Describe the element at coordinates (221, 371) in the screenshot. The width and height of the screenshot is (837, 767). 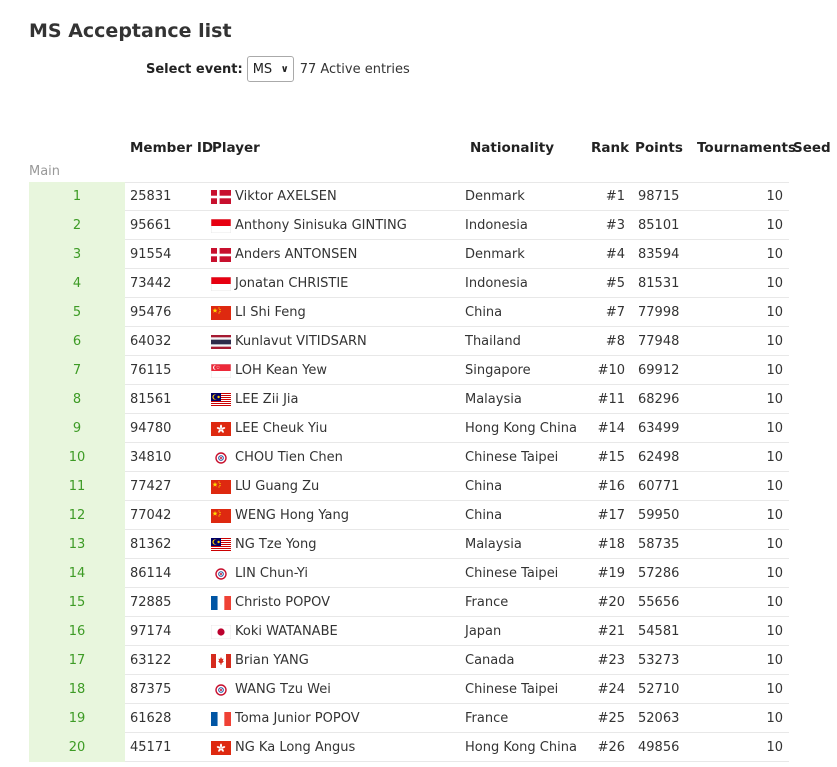
I see `singapore-flag-icon` at that location.